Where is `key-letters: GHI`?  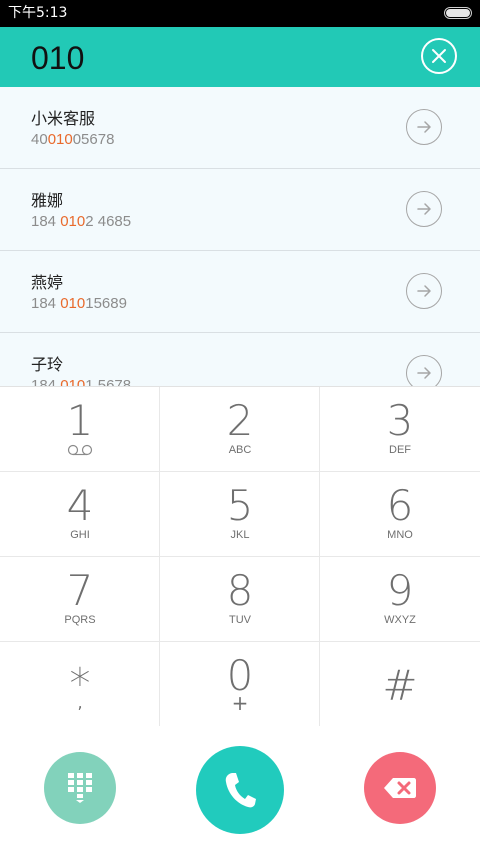 key-letters: GHI is located at coordinates (80, 535).